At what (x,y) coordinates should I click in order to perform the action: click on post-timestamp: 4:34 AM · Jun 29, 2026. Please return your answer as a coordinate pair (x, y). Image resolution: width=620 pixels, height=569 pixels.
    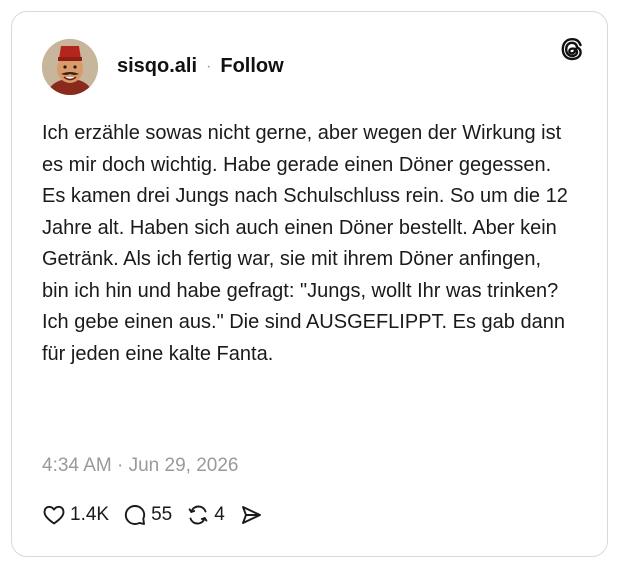
    Looking at the image, I should click on (140, 466).